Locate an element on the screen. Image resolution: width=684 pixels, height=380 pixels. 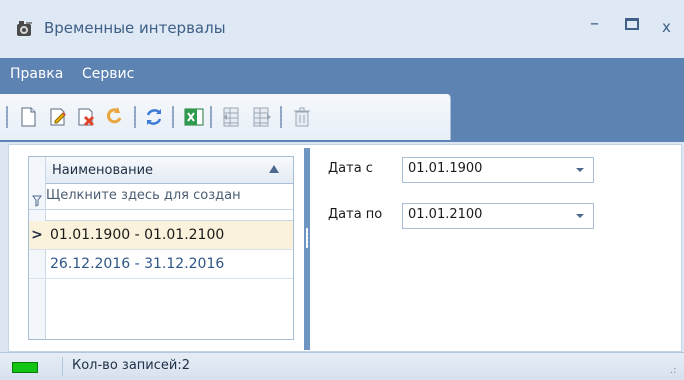
auto-filter-row: Щелкните здесь для создан is located at coordinates (161, 197).